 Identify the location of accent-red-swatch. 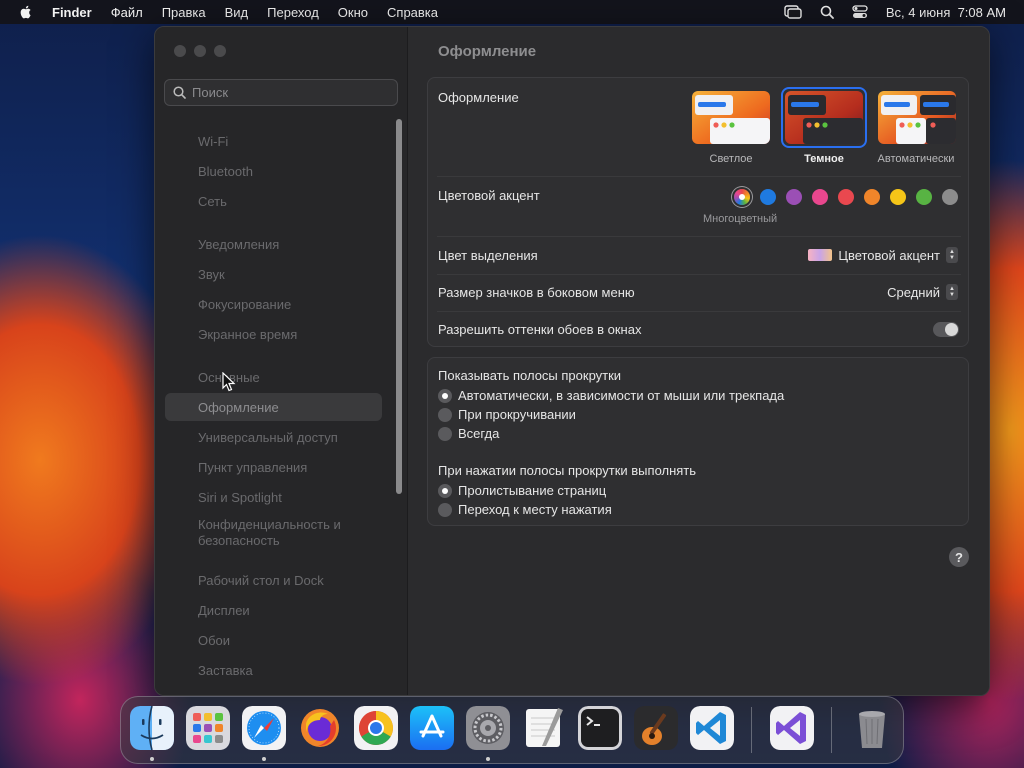
(846, 197).